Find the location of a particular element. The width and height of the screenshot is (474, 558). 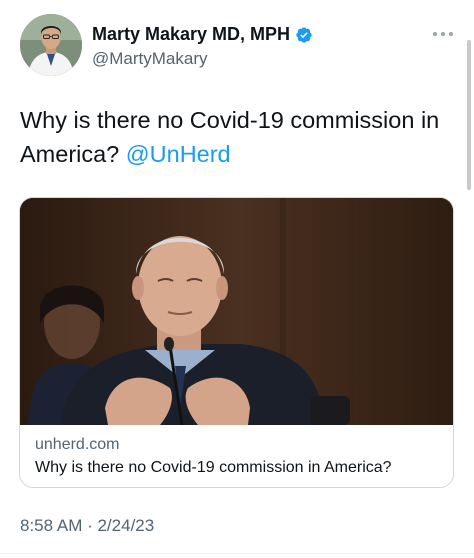

mention-link: @UnHerd is located at coordinates (178, 154).